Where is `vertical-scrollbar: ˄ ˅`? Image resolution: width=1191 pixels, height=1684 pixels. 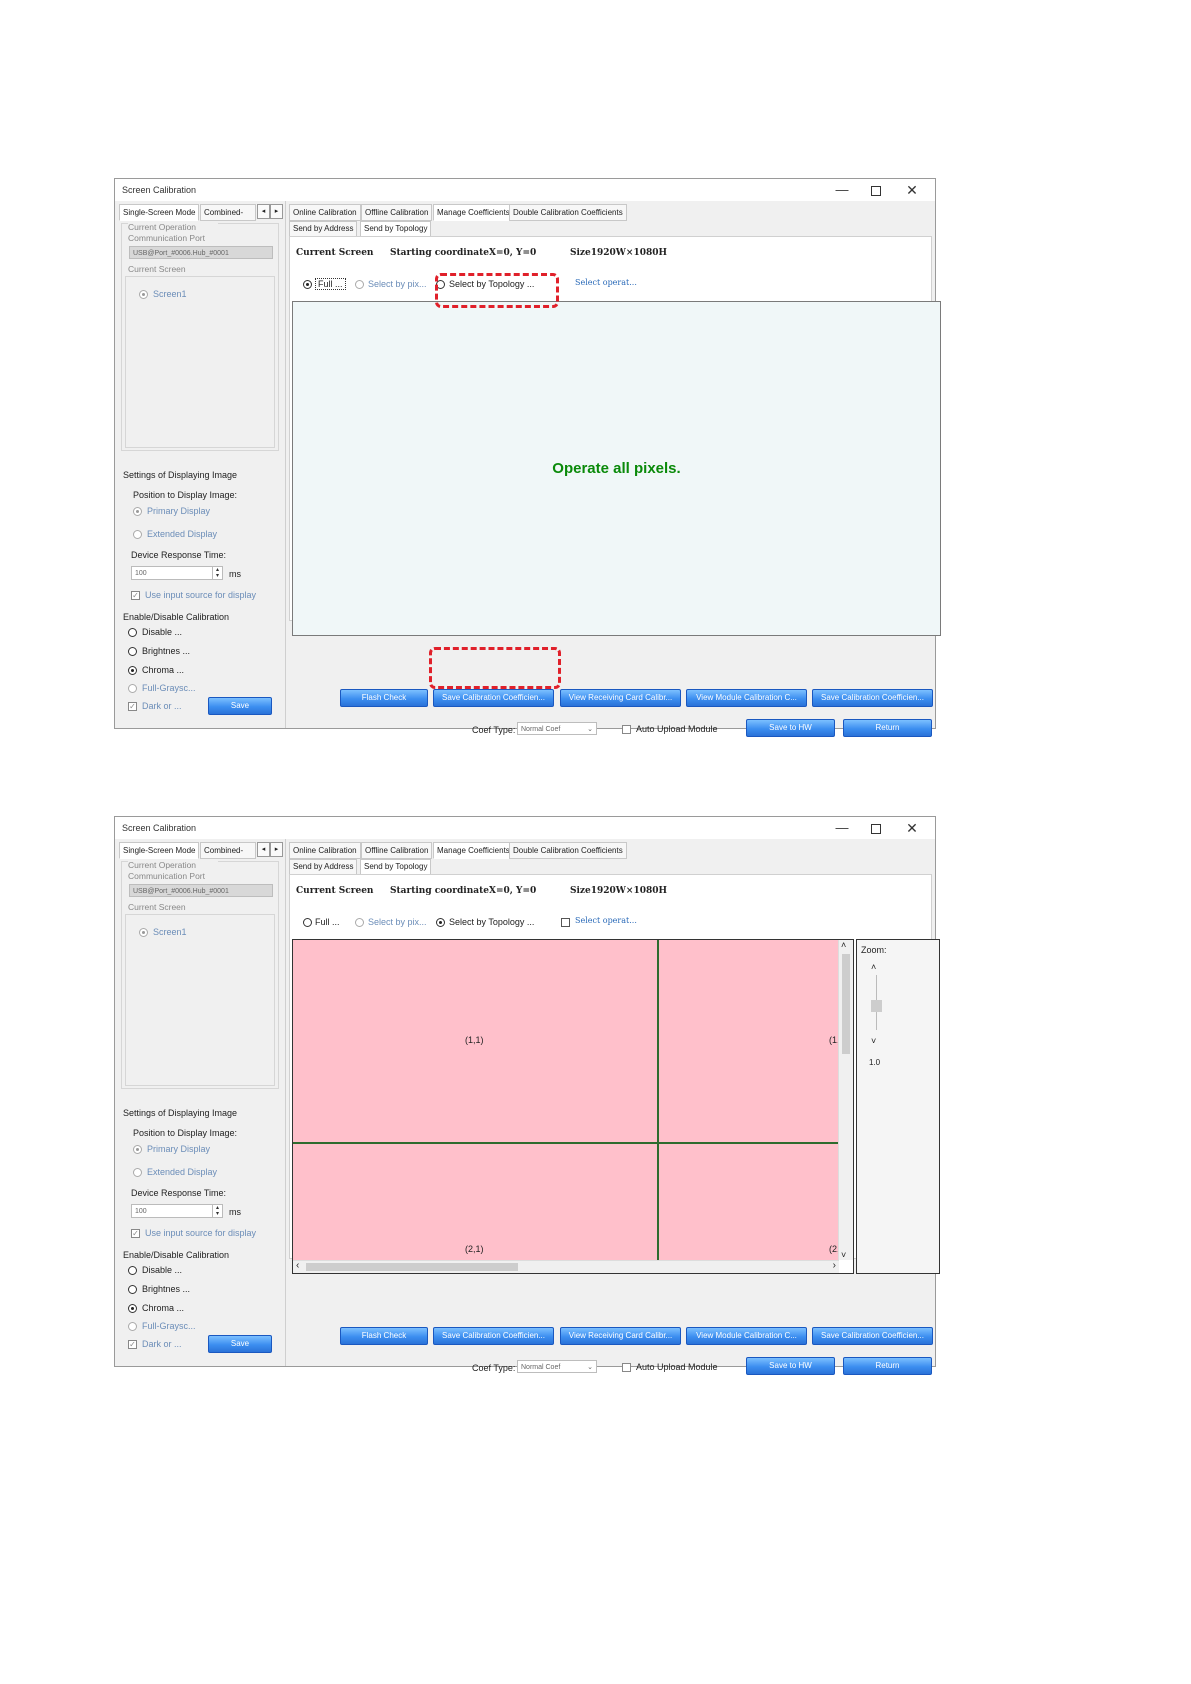 vertical-scrollbar: ˄ ˅ is located at coordinates (845, 1100).